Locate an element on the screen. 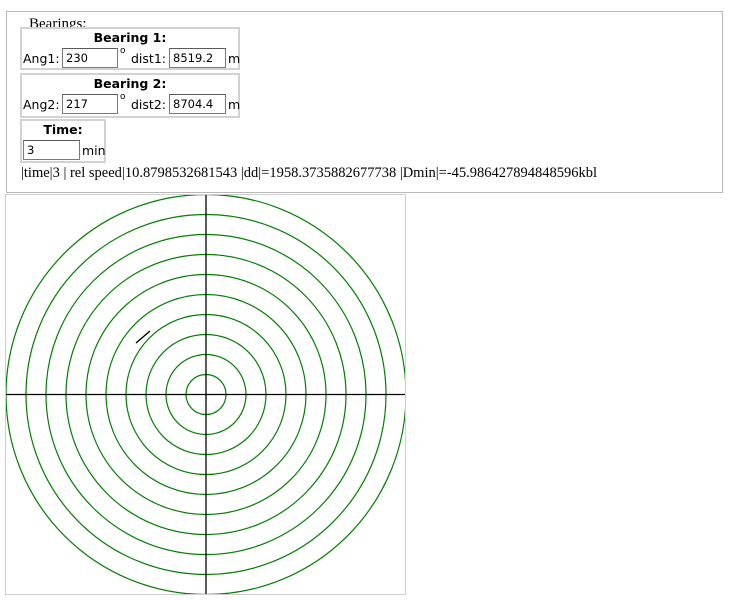  result-time-label: |time| is located at coordinates (37, 173).